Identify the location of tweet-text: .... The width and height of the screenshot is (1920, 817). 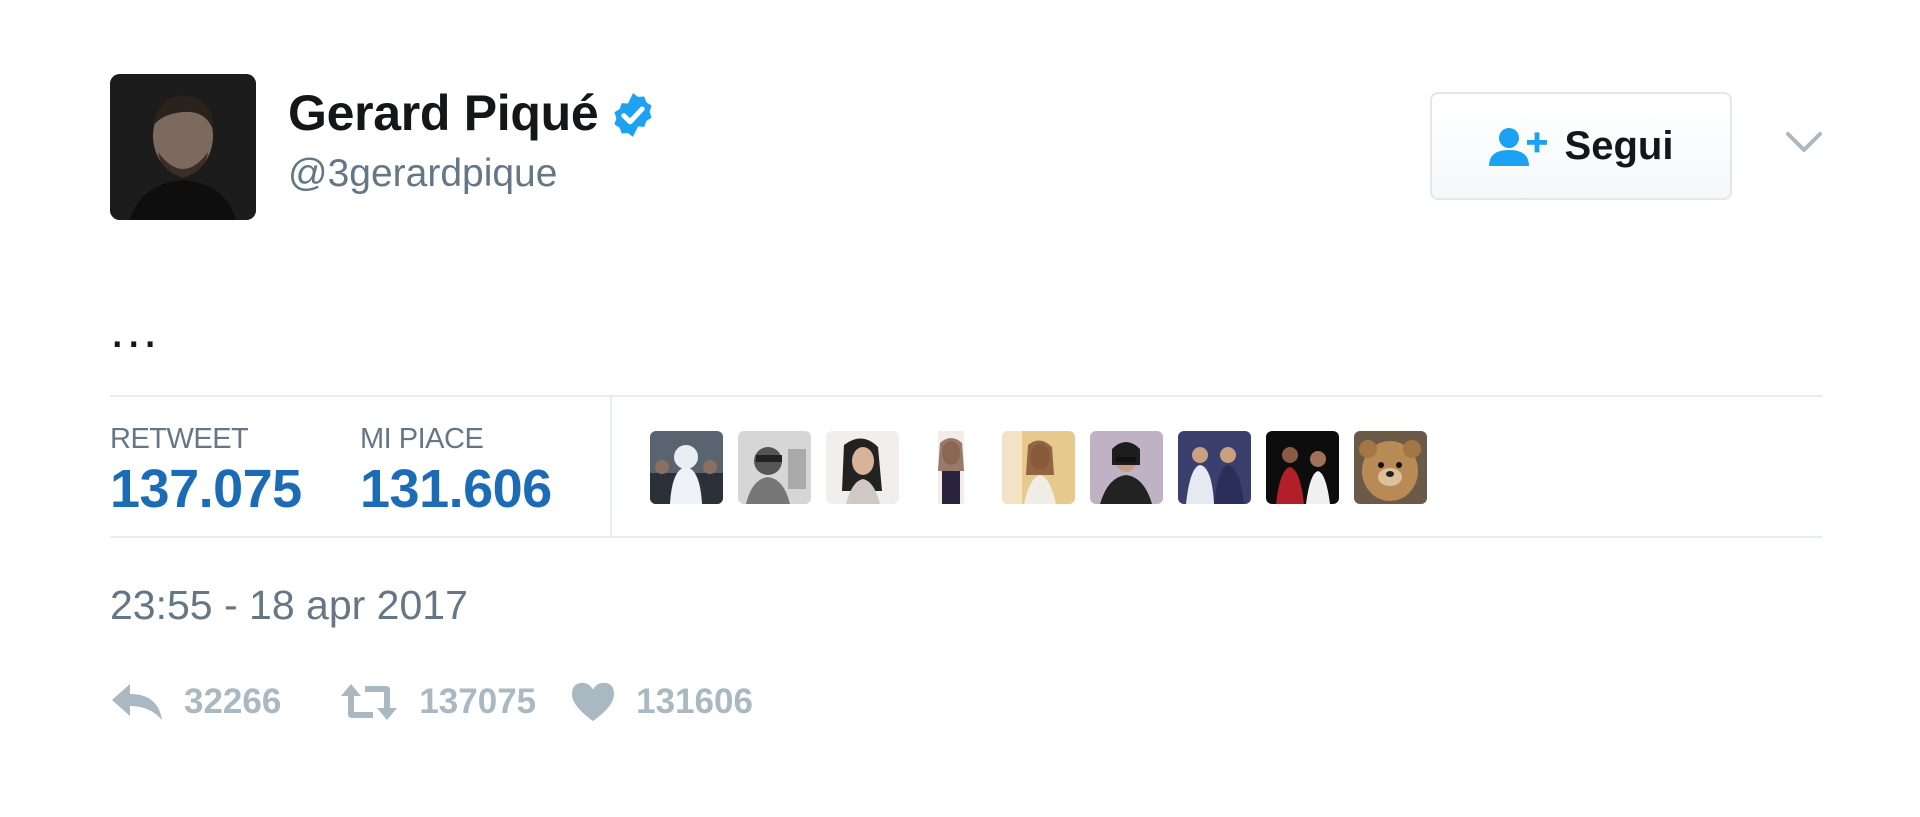
(135, 330).